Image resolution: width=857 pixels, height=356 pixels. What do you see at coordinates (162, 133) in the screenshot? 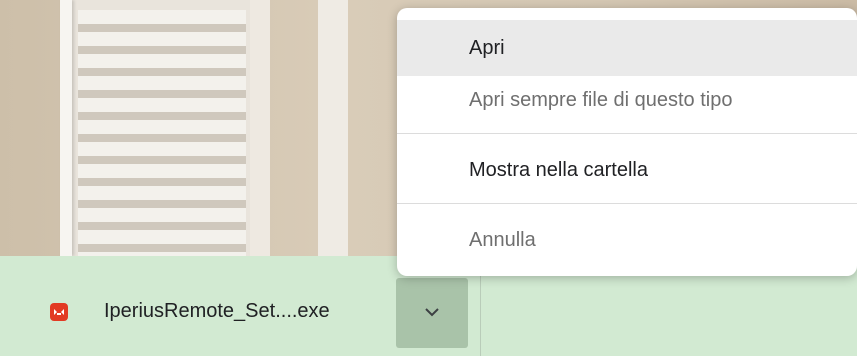
I see `shutter-slats` at bounding box center [162, 133].